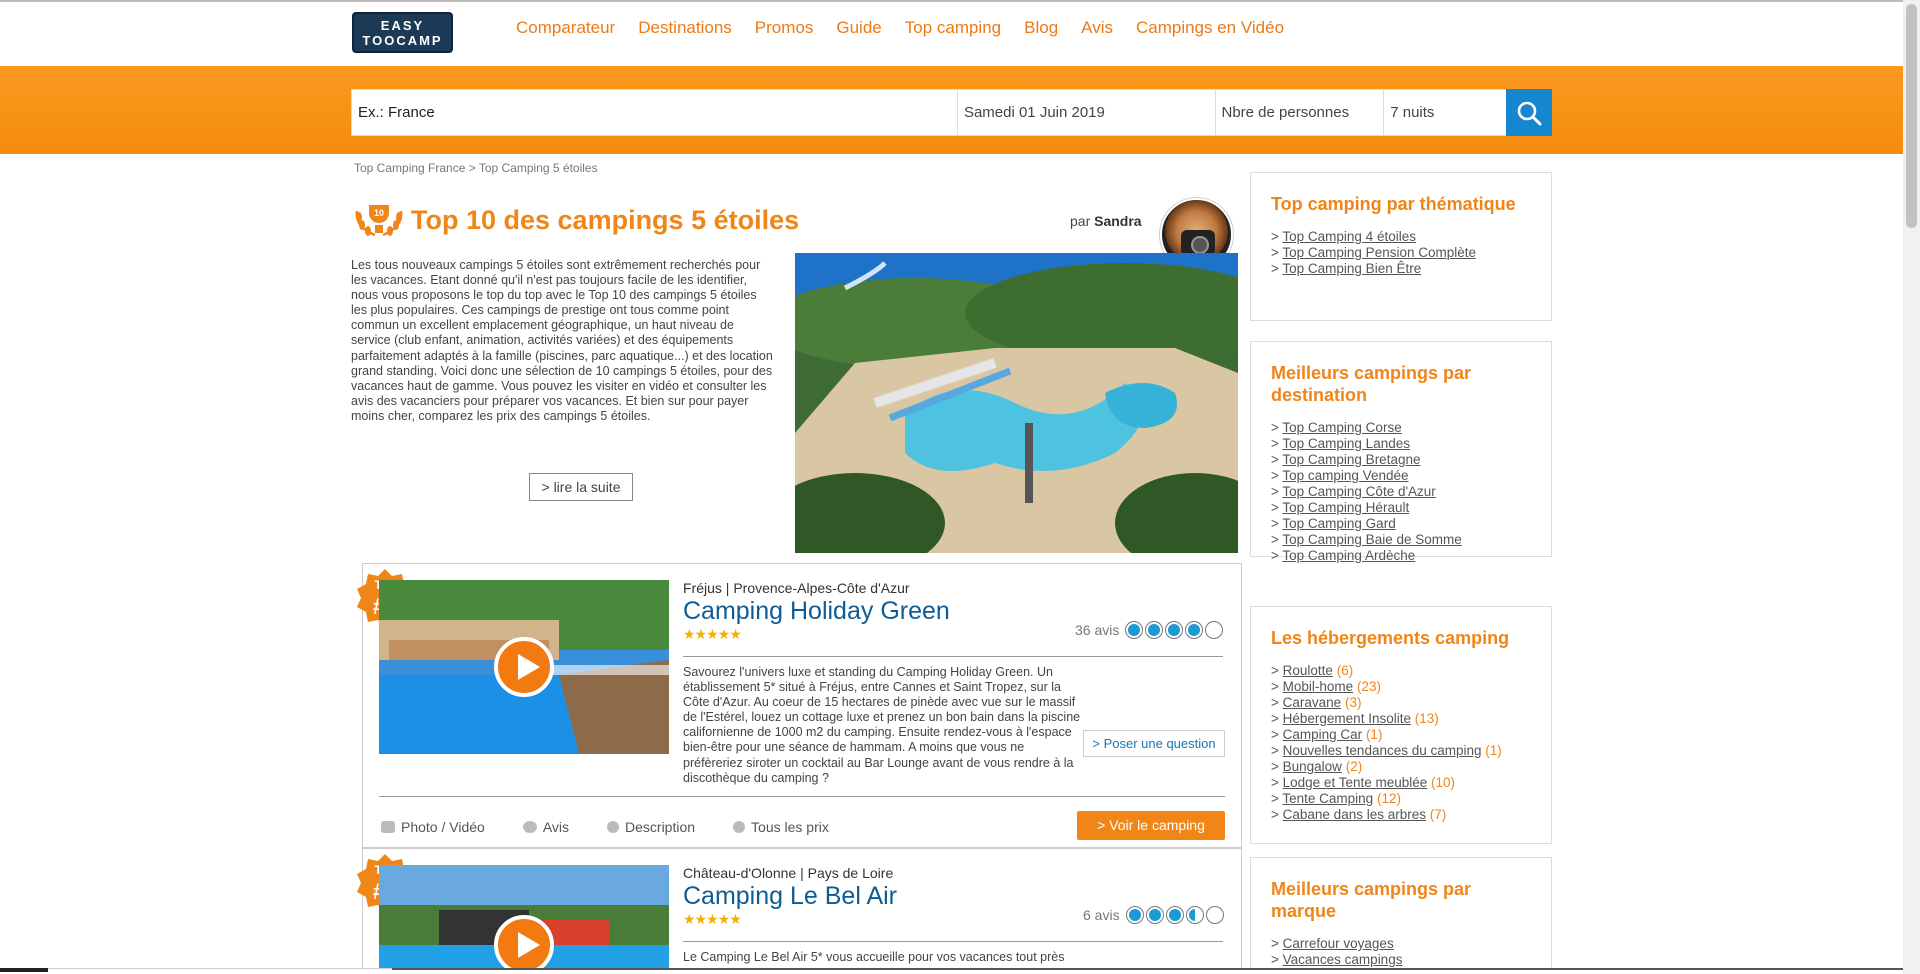 This screenshot has height=974, width=1920. Describe the element at coordinates (1401, 735) in the screenshot. I see `sidebar-list-item: > Camping Car (1)` at that location.